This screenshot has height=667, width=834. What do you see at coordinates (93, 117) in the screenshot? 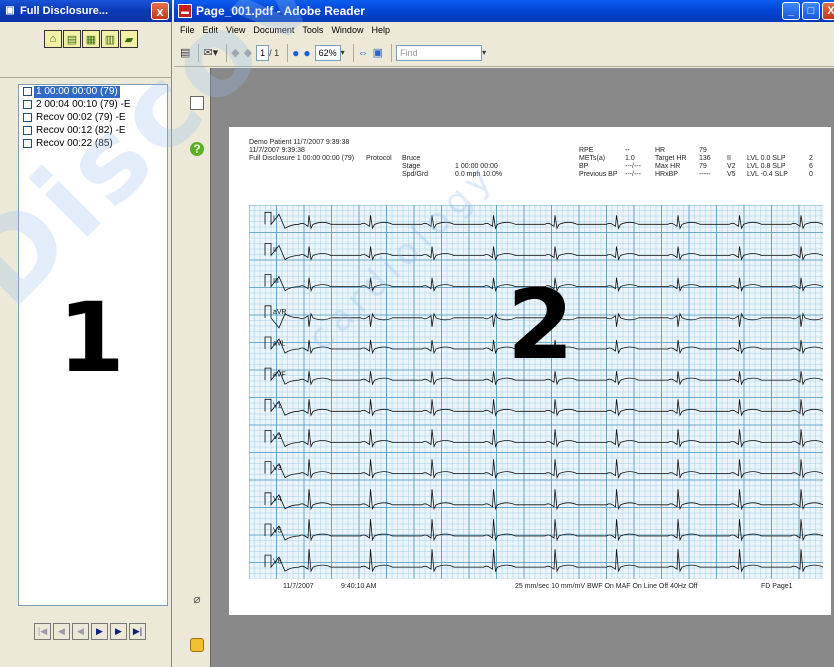
I see `list-item: Recov 00:02 (79) -E` at bounding box center [93, 117].